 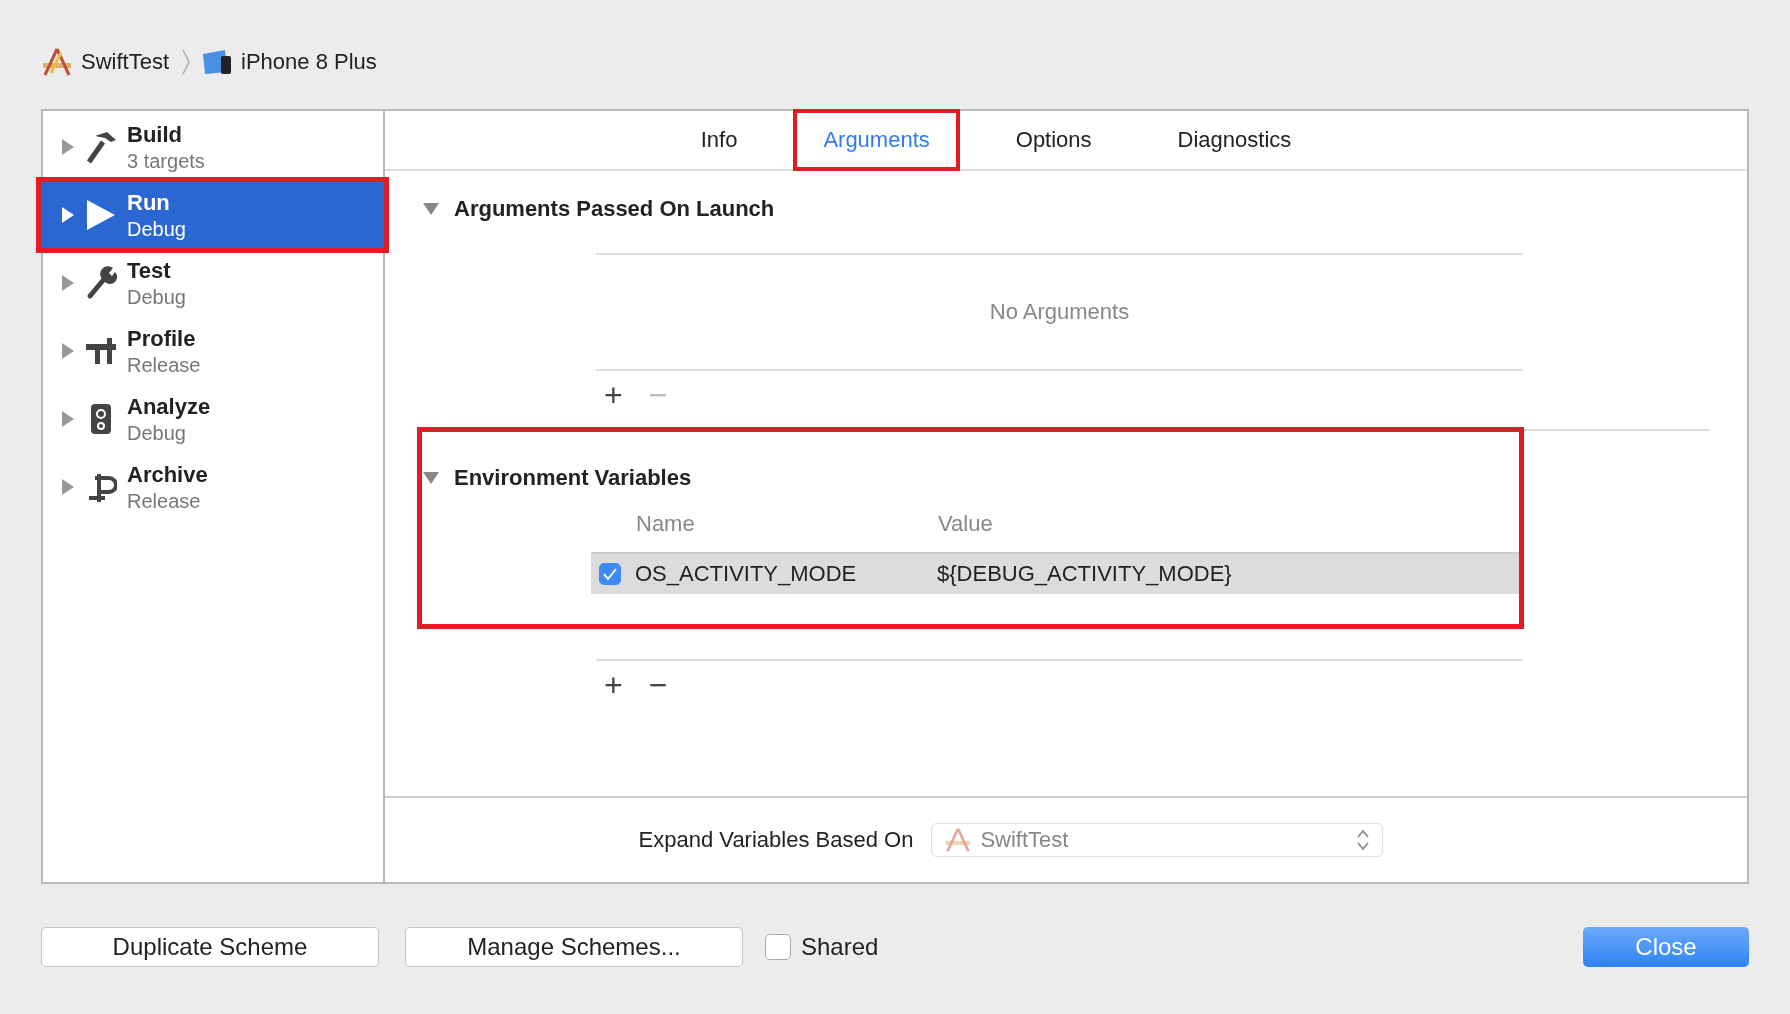 What do you see at coordinates (658, 685) in the screenshot?
I see `remove-button: −` at bounding box center [658, 685].